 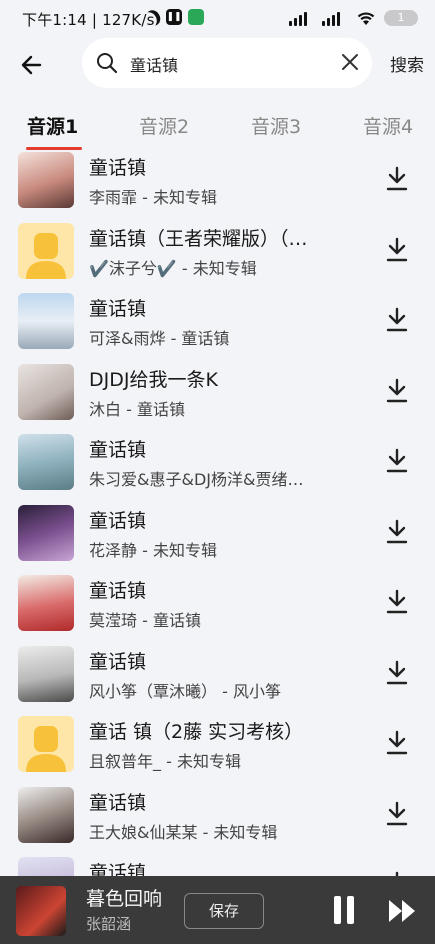 I want to click on tab-source-2: 音源2, so click(x=164, y=125).